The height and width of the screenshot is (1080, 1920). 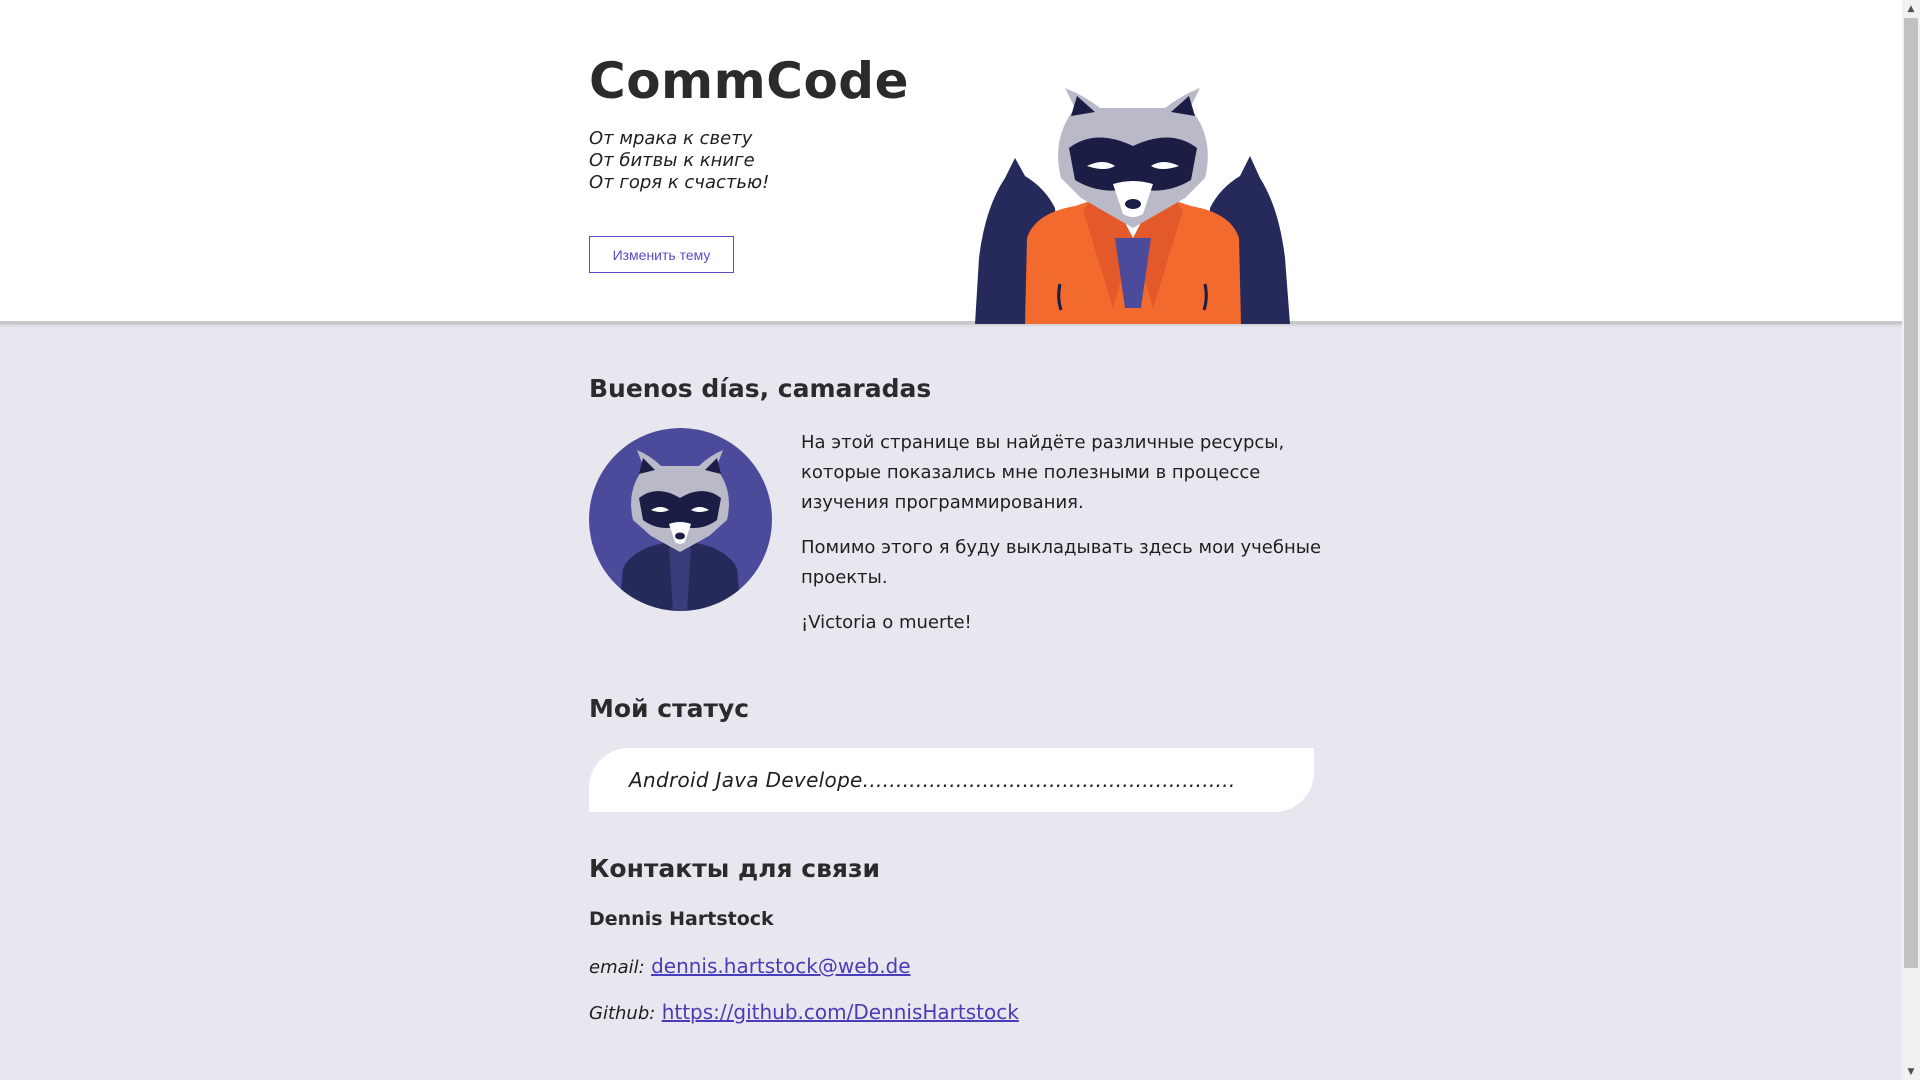 I want to click on contacts-title: Контакты для связи, so click(x=735, y=868).